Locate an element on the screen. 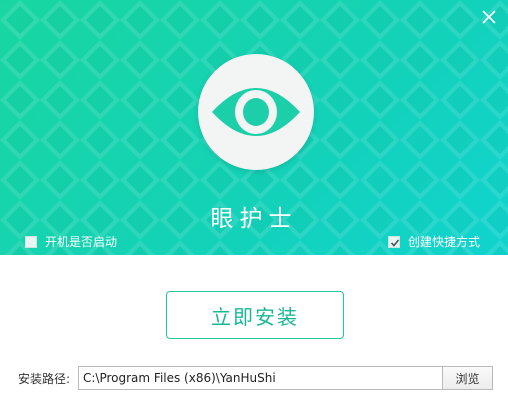 The height and width of the screenshot is (408, 508). checkmark-icon is located at coordinates (395, 242).